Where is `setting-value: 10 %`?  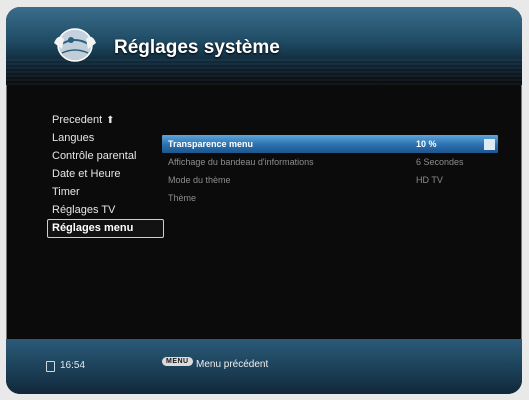 setting-value: 10 % is located at coordinates (426, 144).